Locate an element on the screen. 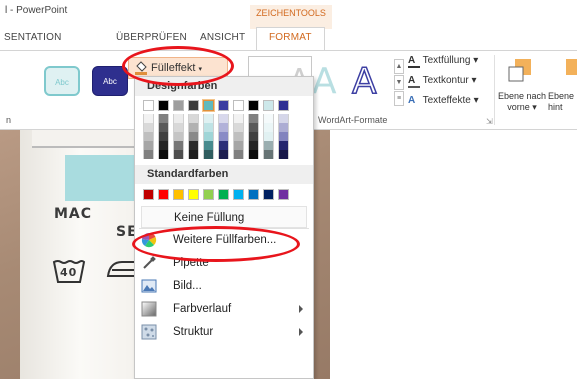  gradient-item: Farbverlauf is located at coordinates (224, 309).